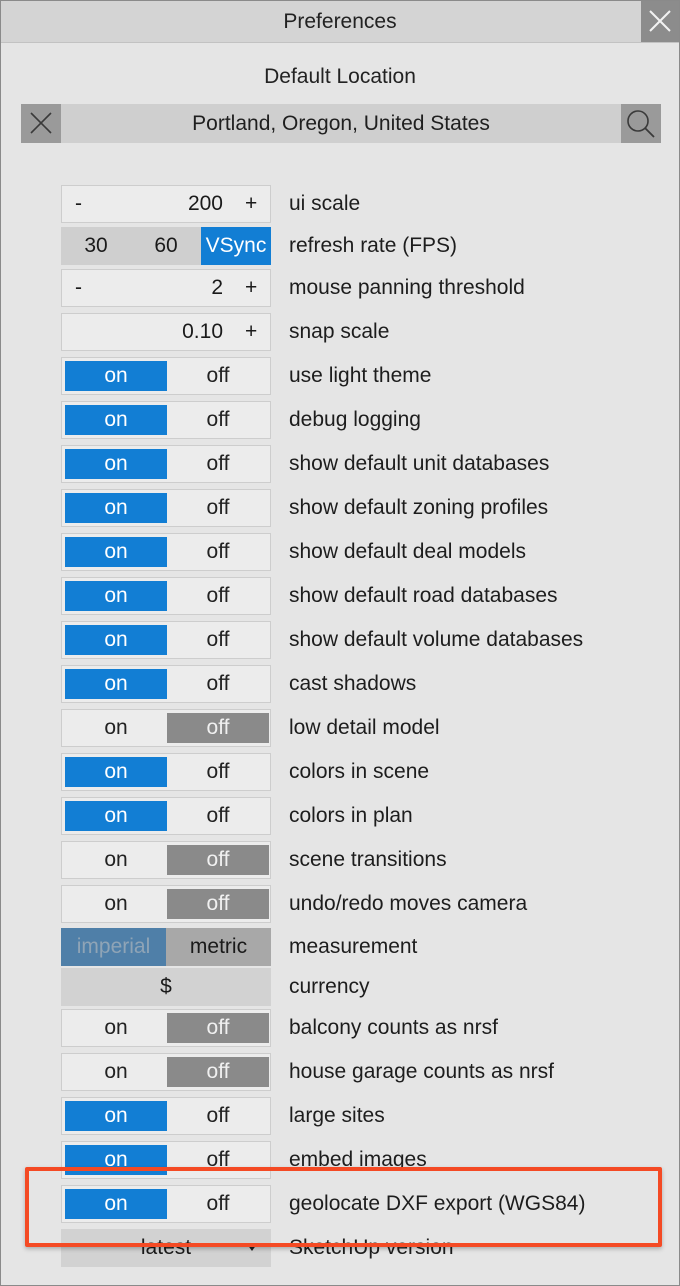 The height and width of the screenshot is (1286, 680). I want to click on setting-measurement: imperial metric measurement, so click(370, 947).